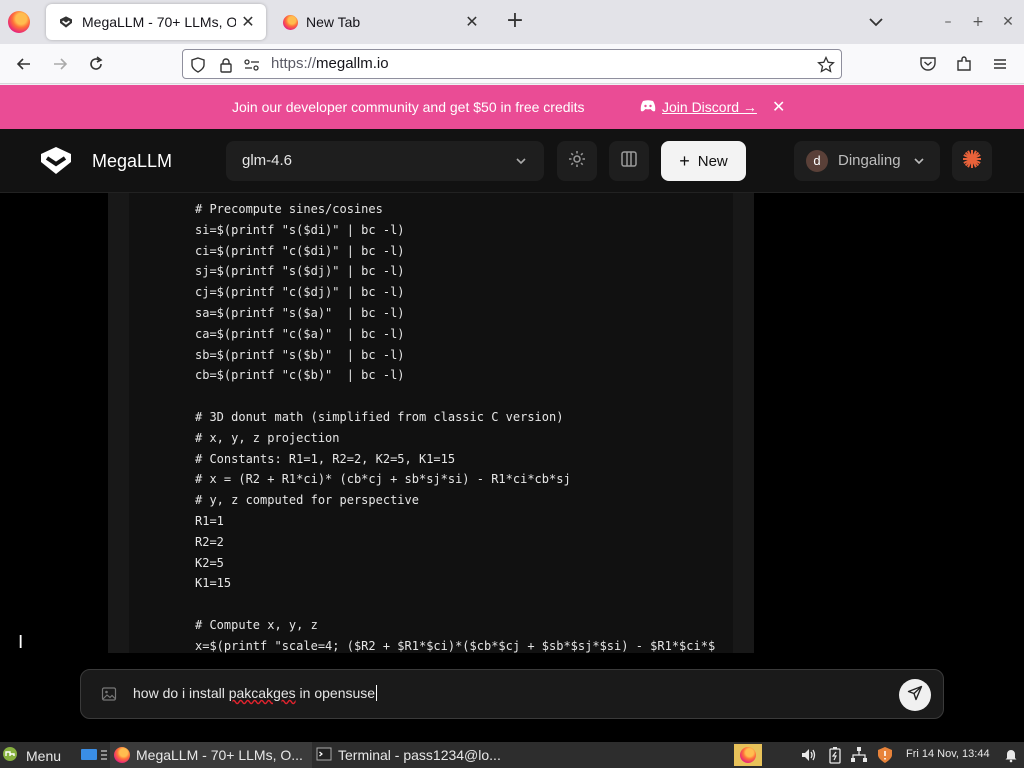  Describe the element at coordinates (885, 755) in the screenshot. I see `update-shield-icon` at that location.